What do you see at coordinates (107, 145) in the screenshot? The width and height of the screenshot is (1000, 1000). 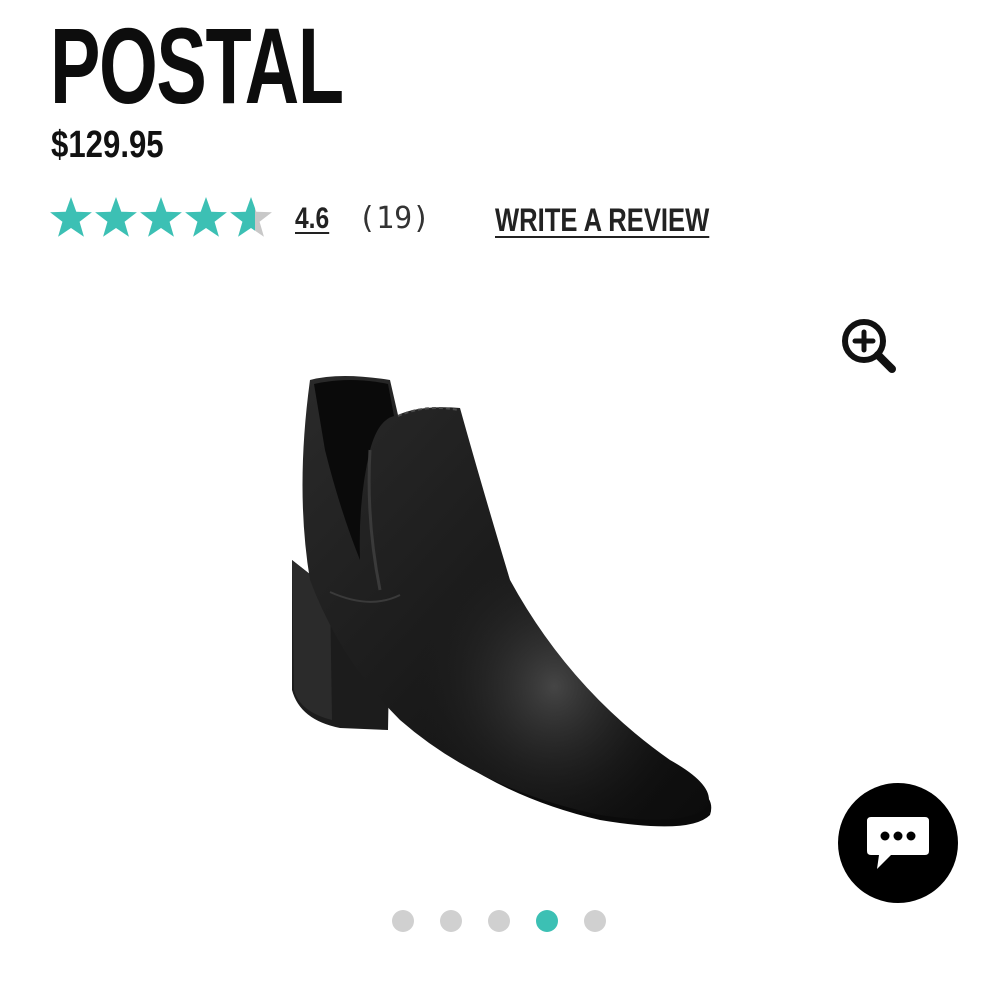 I see `product-price: $129.95` at bounding box center [107, 145].